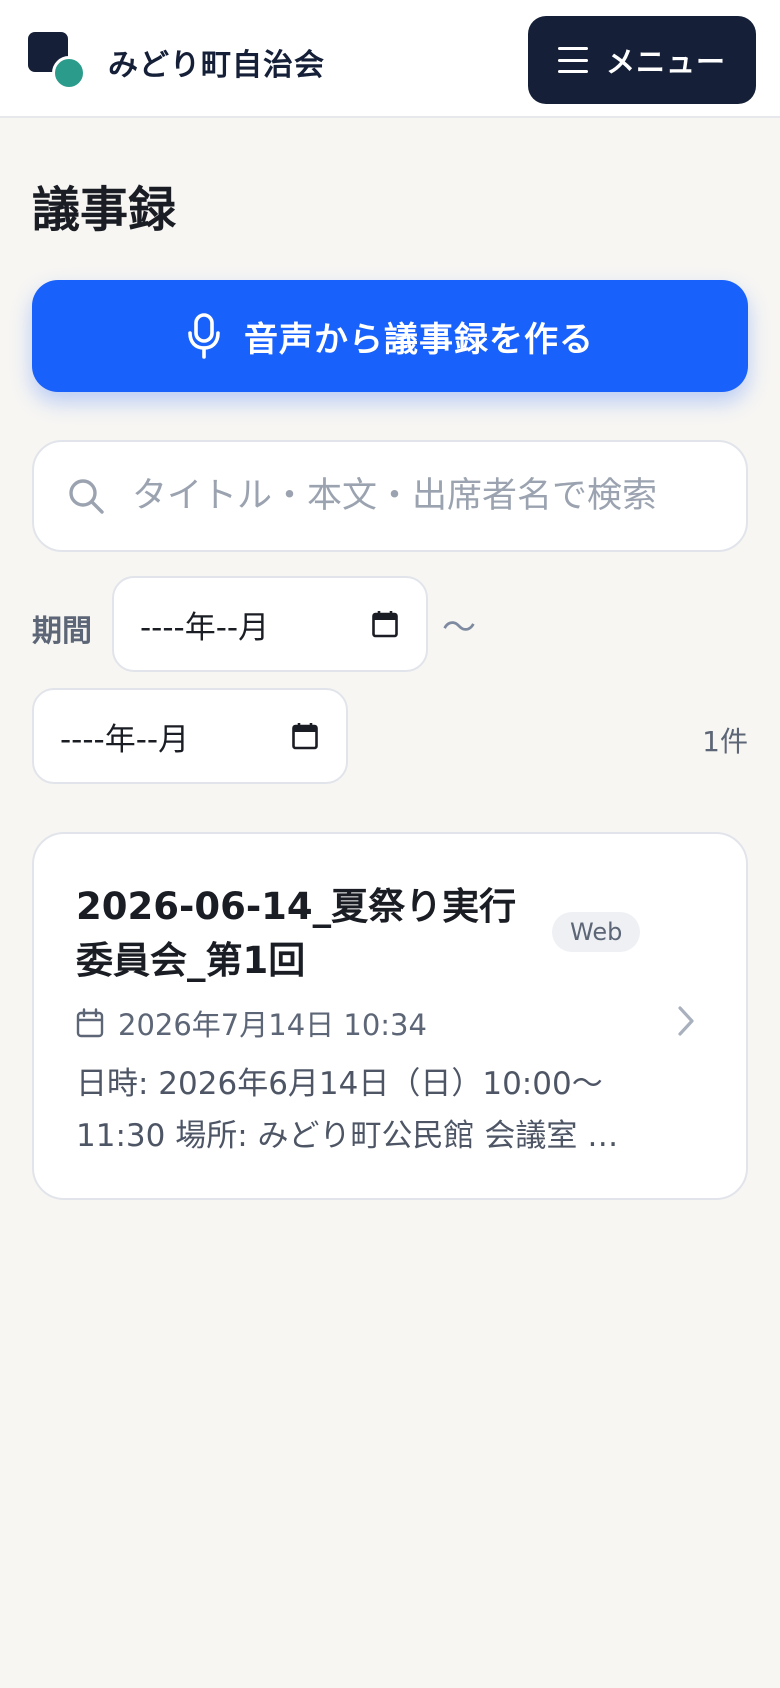  I want to click on app-header: みどり町自治会 メニュー, so click(390, 59).